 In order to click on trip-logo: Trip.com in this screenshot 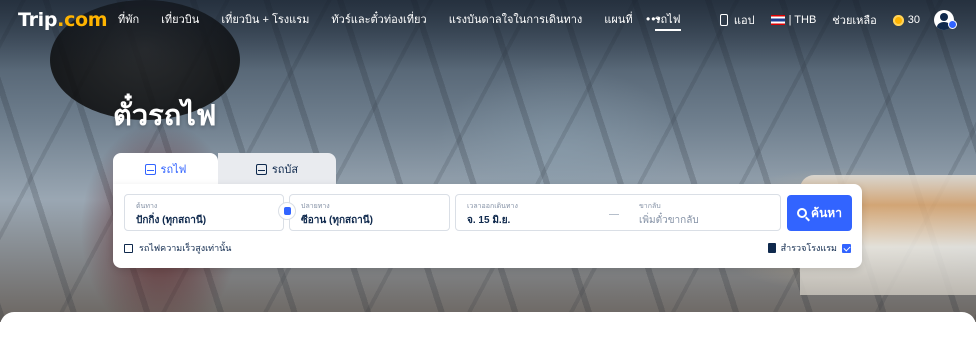, I will do `click(63, 20)`.